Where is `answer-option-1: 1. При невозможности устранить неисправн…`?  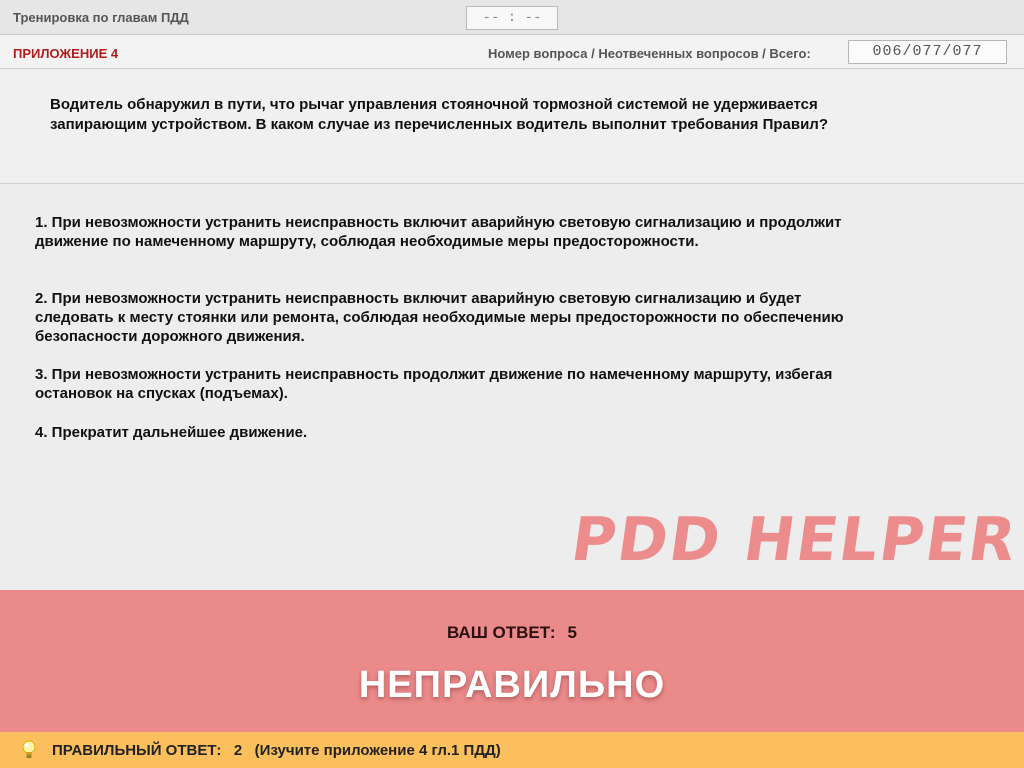
answer-option-1: 1. При невозможности устранить неисправн… is located at coordinates (455, 232).